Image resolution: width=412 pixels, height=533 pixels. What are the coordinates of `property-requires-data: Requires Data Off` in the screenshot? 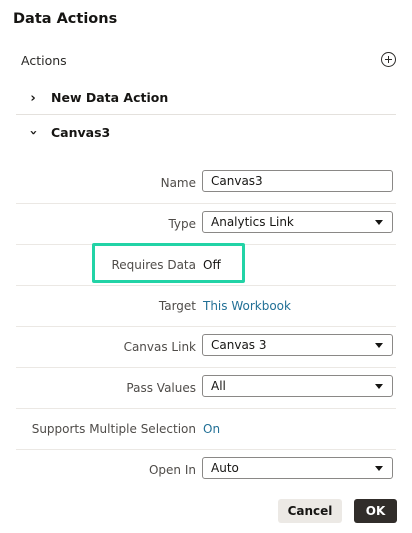 It's located at (206, 265).